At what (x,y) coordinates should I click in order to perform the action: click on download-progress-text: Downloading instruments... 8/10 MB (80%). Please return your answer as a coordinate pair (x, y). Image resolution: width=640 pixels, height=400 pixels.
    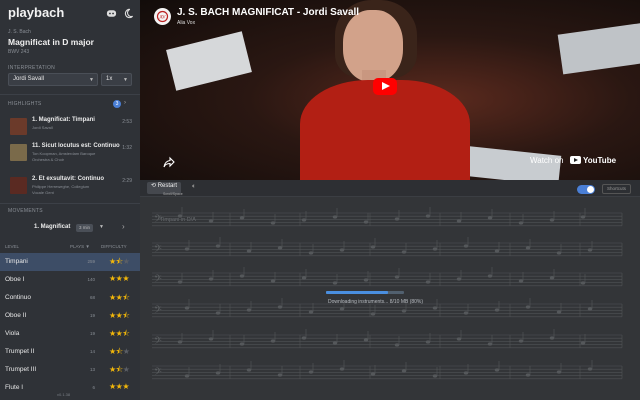
    Looking at the image, I should click on (376, 302).